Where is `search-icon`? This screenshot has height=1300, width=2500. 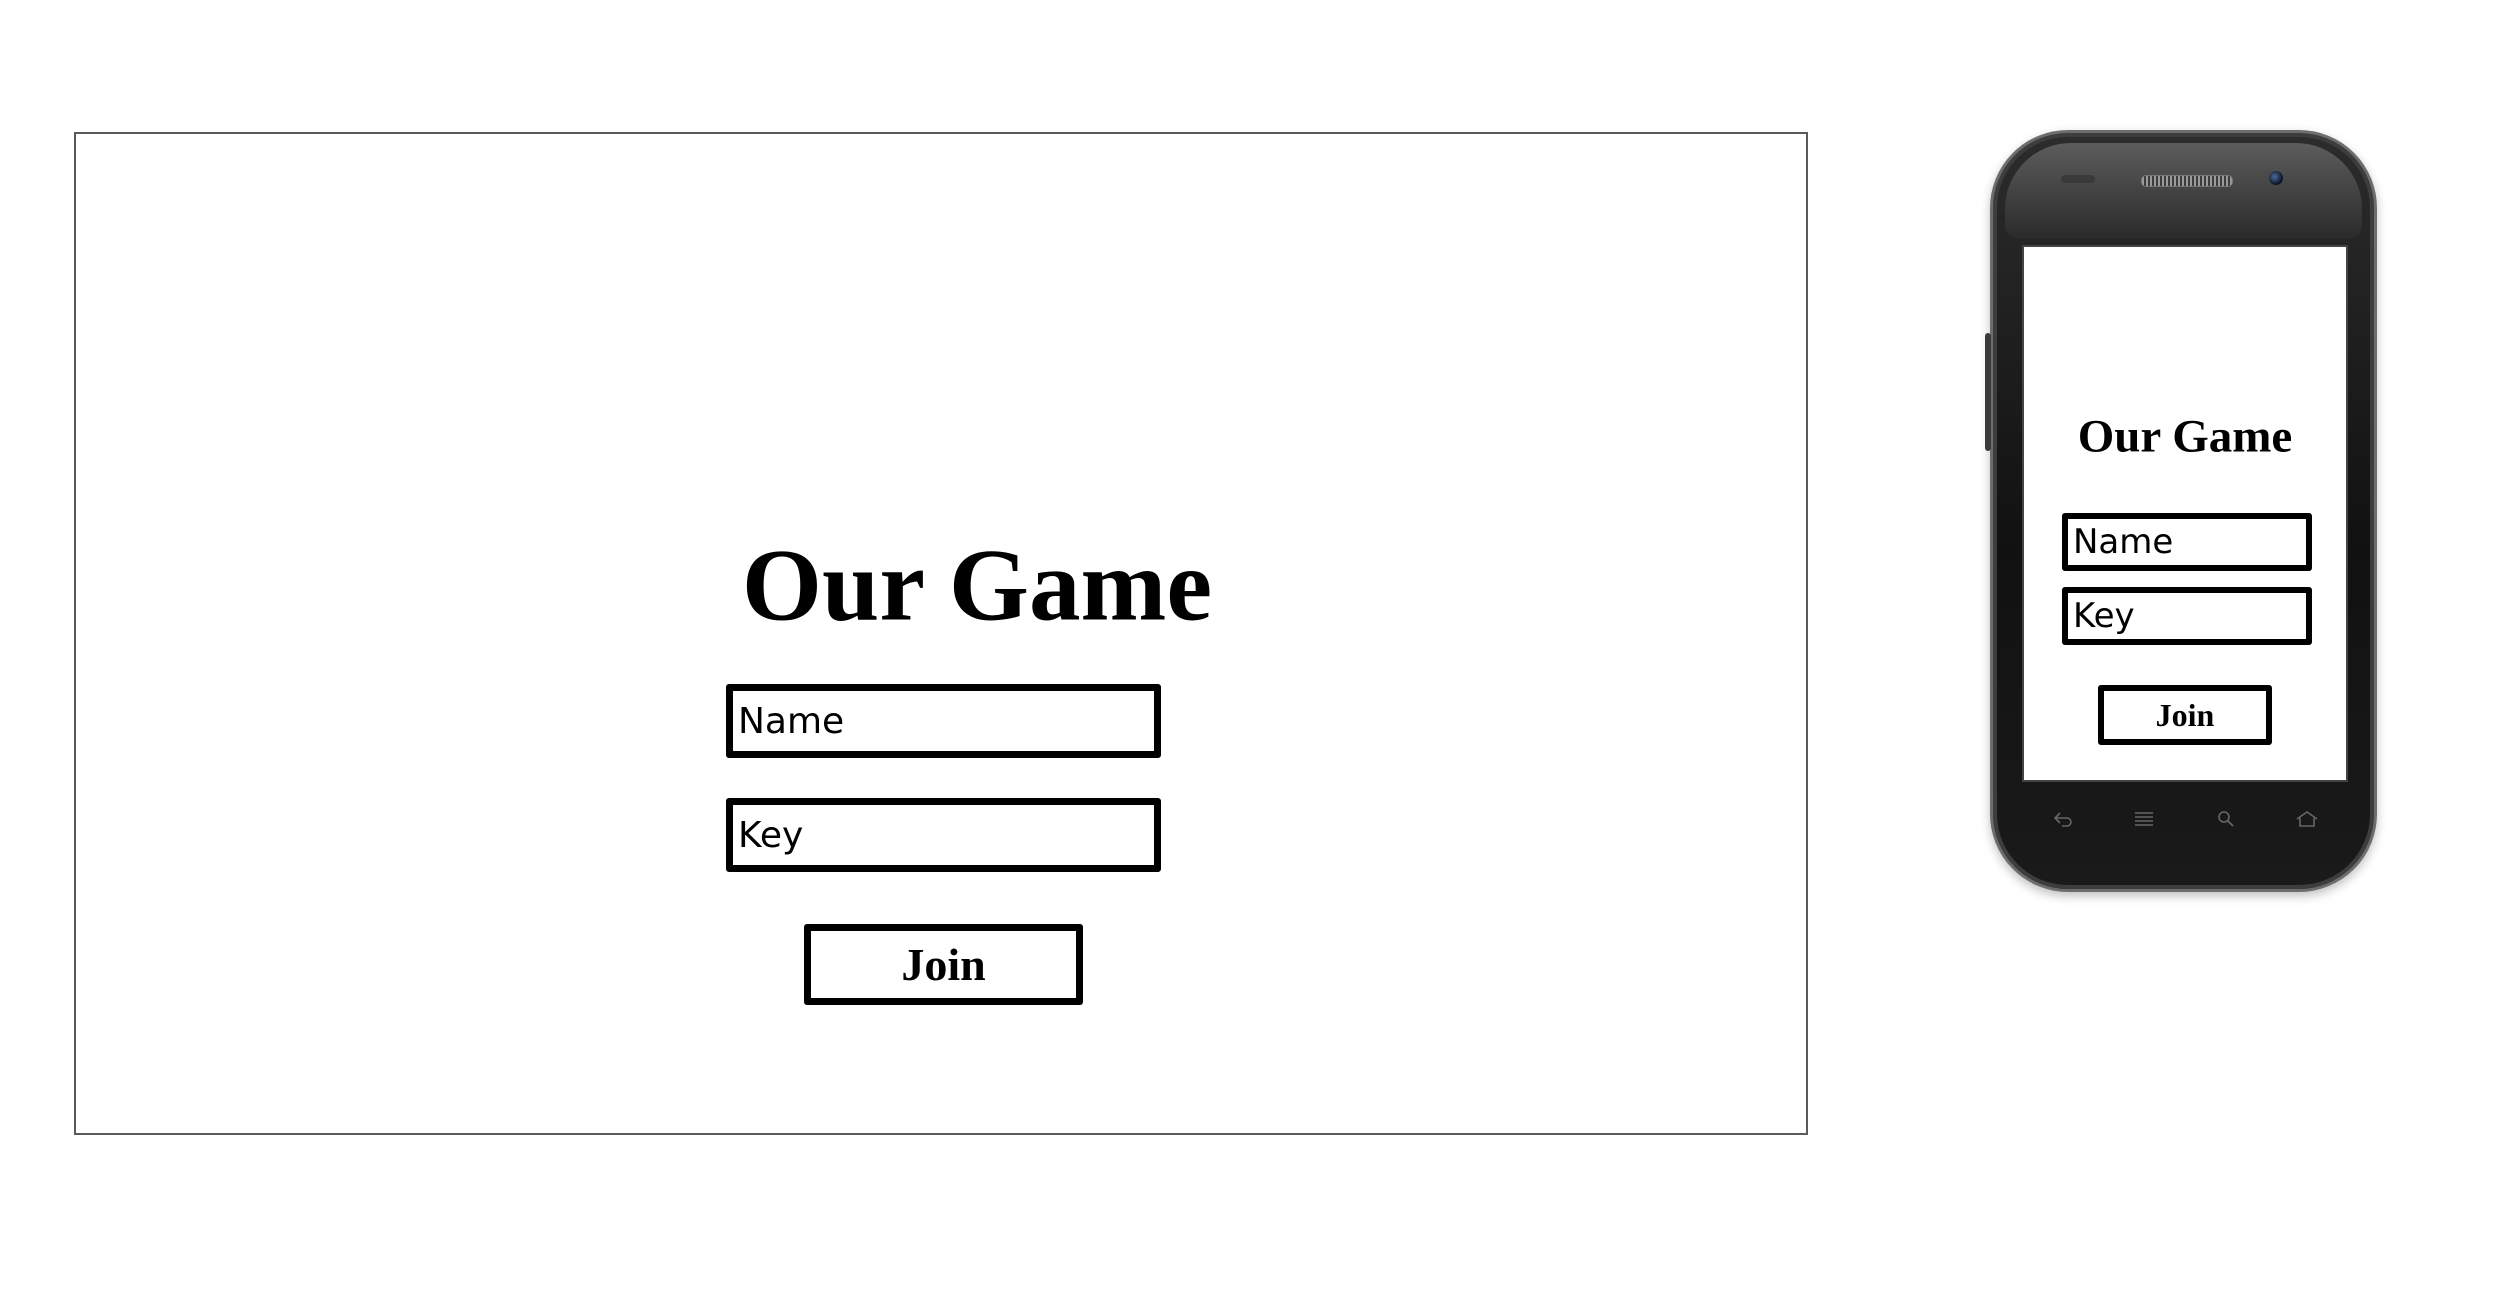 search-icon is located at coordinates (2226, 819).